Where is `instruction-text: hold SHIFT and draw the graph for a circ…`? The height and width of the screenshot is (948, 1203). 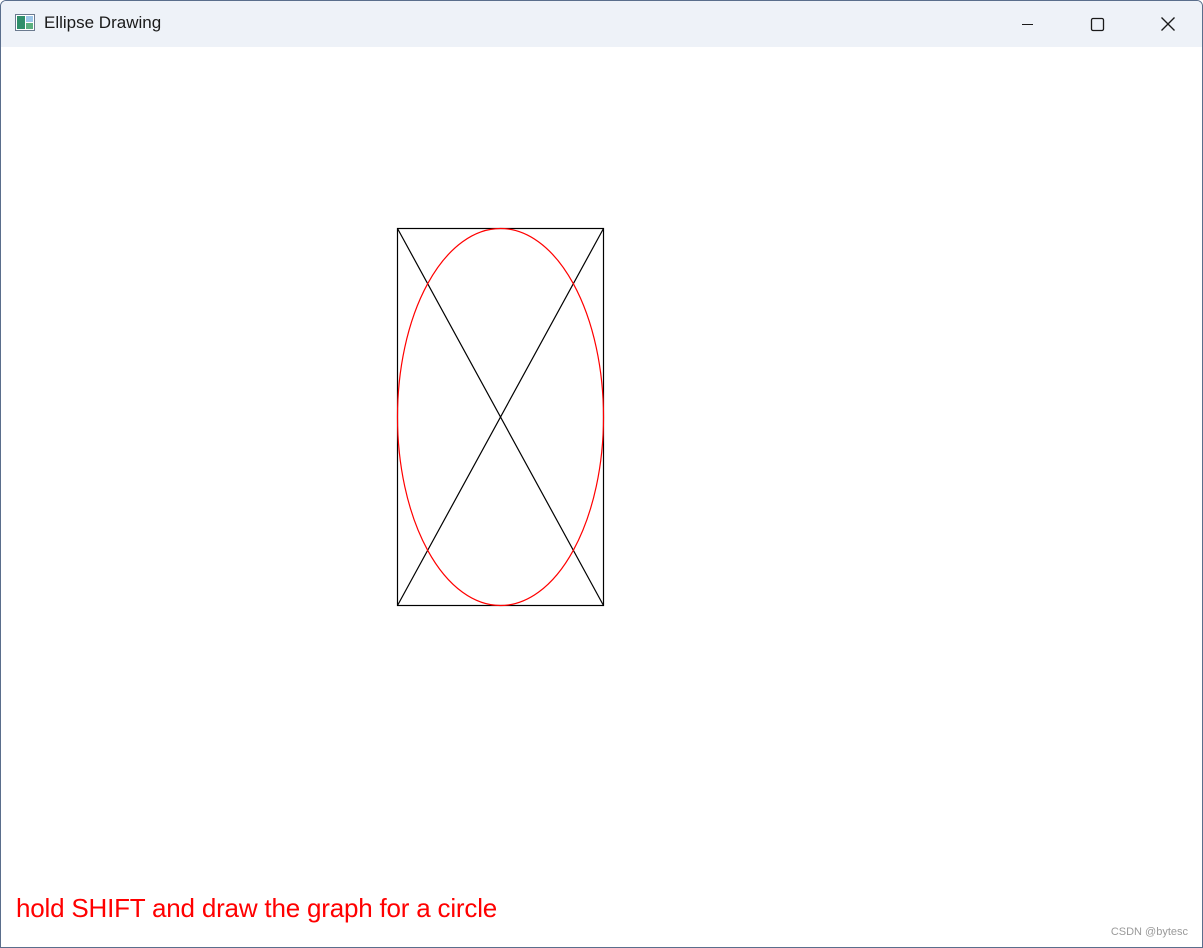 instruction-text: hold SHIFT and draw the graph for a circ… is located at coordinates (257, 908).